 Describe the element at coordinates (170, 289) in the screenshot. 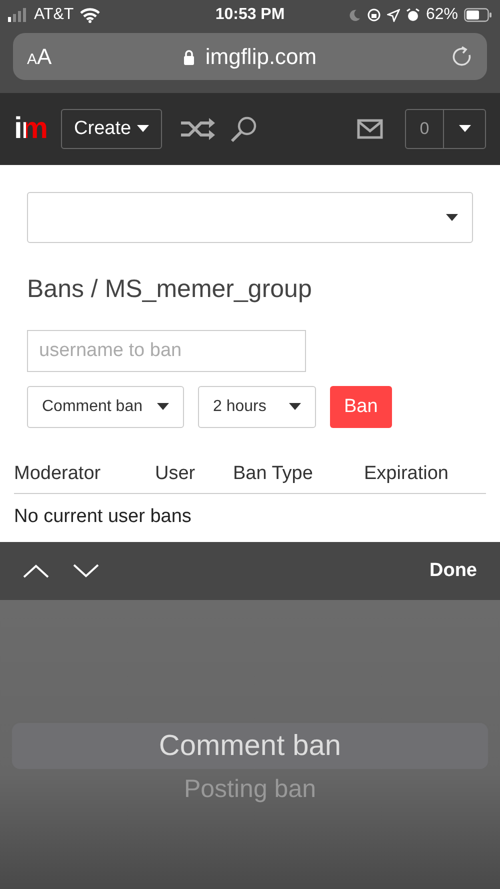

I see `page-title: Bans / MS_memer_group` at that location.